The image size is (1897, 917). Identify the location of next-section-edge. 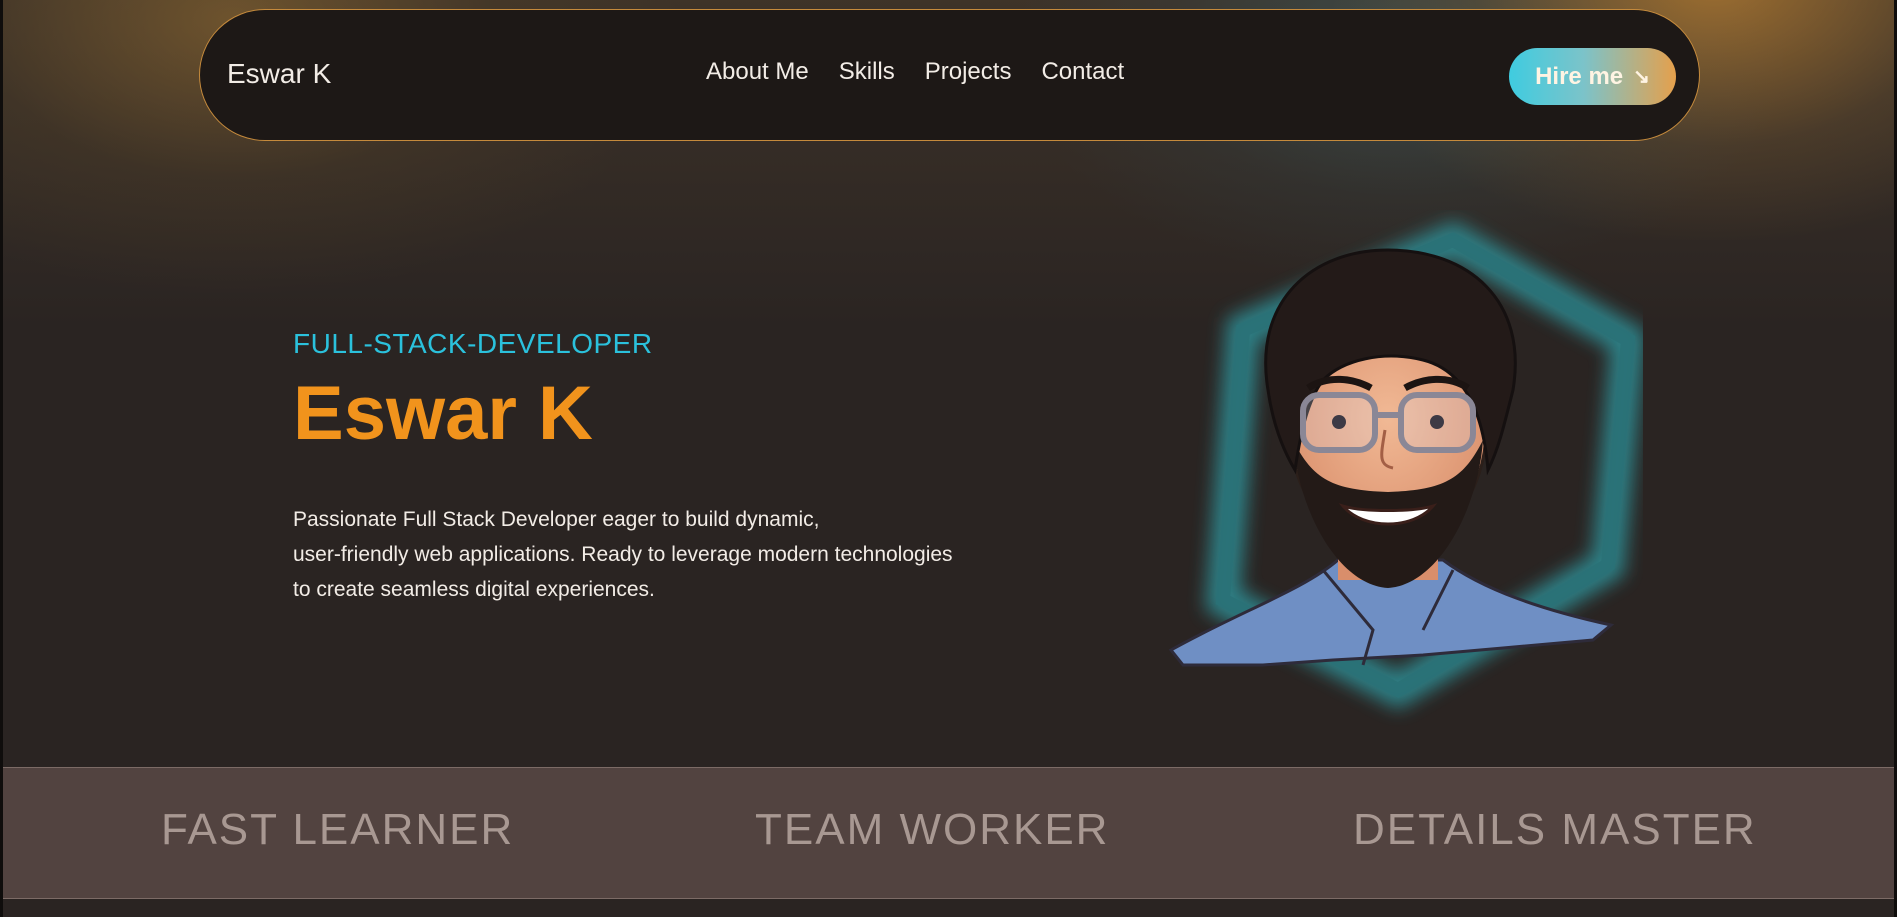
(948, 908).